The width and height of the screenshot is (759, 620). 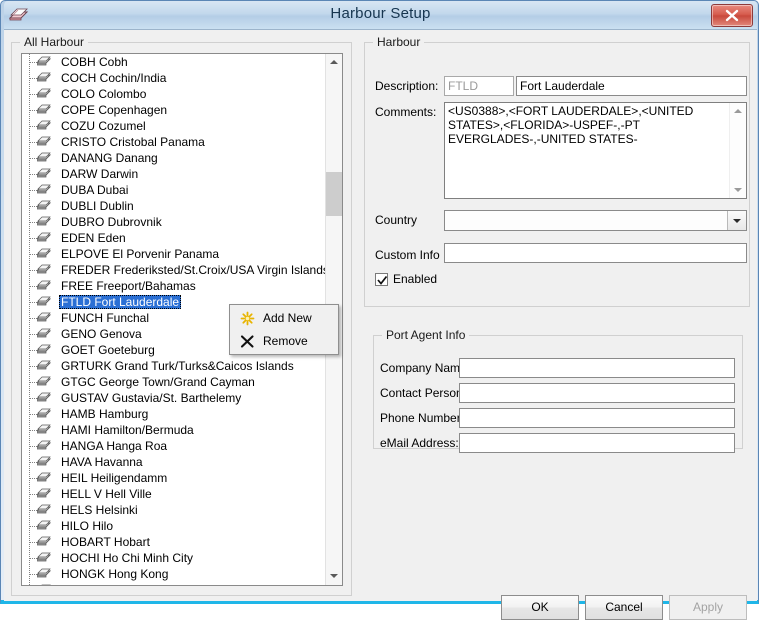 What do you see at coordinates (173, 254) in the screenshot?
I see `tree-item-elpove: ELPOVE El Porvenir Panama` at bounding box center [173, 254].